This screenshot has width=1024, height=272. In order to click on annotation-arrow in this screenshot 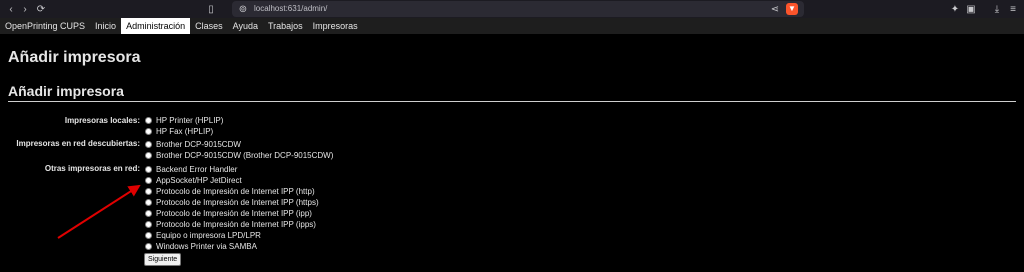, I will do `click(99, 211)`.